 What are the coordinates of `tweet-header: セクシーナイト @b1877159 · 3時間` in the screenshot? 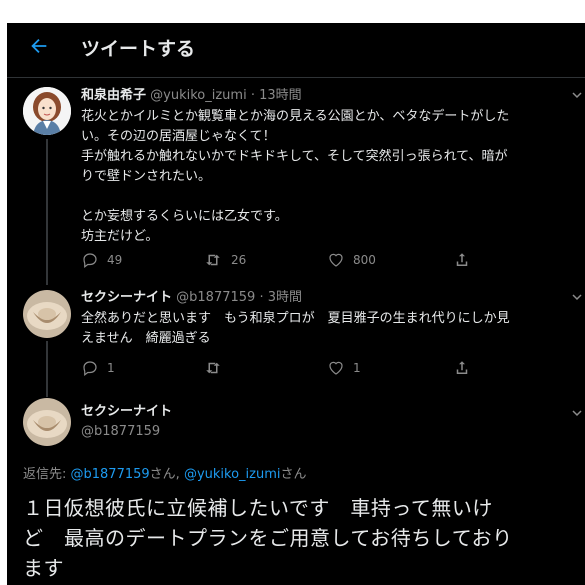 It's located at (191, 298).